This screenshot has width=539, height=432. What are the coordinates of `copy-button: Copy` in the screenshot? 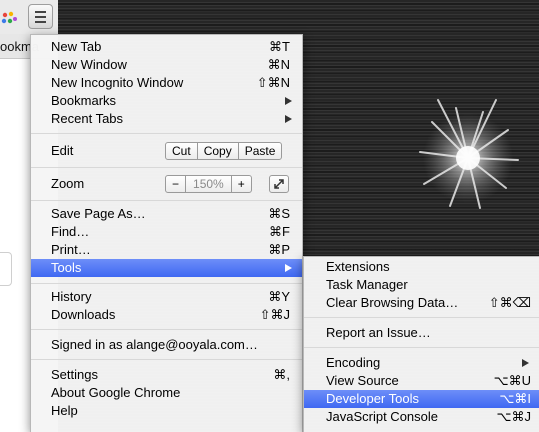 It's located at (218, 151).